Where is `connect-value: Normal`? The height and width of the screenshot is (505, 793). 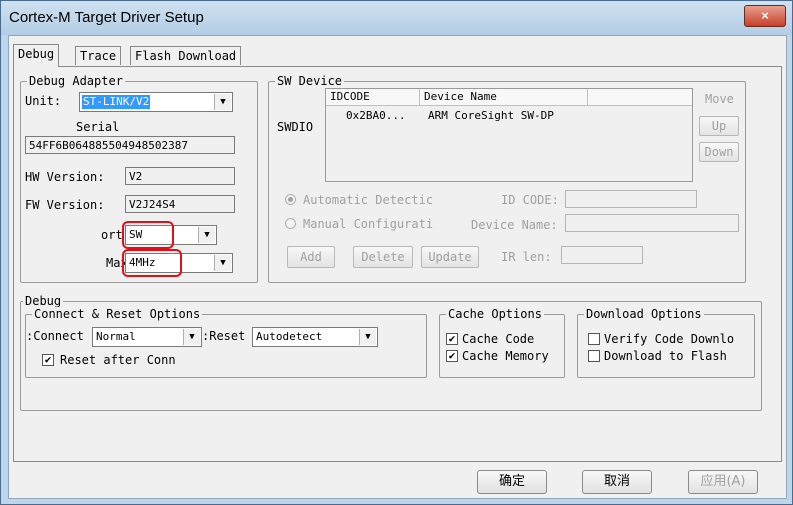 connect-value: Normal is located at coordinates (116, 336).